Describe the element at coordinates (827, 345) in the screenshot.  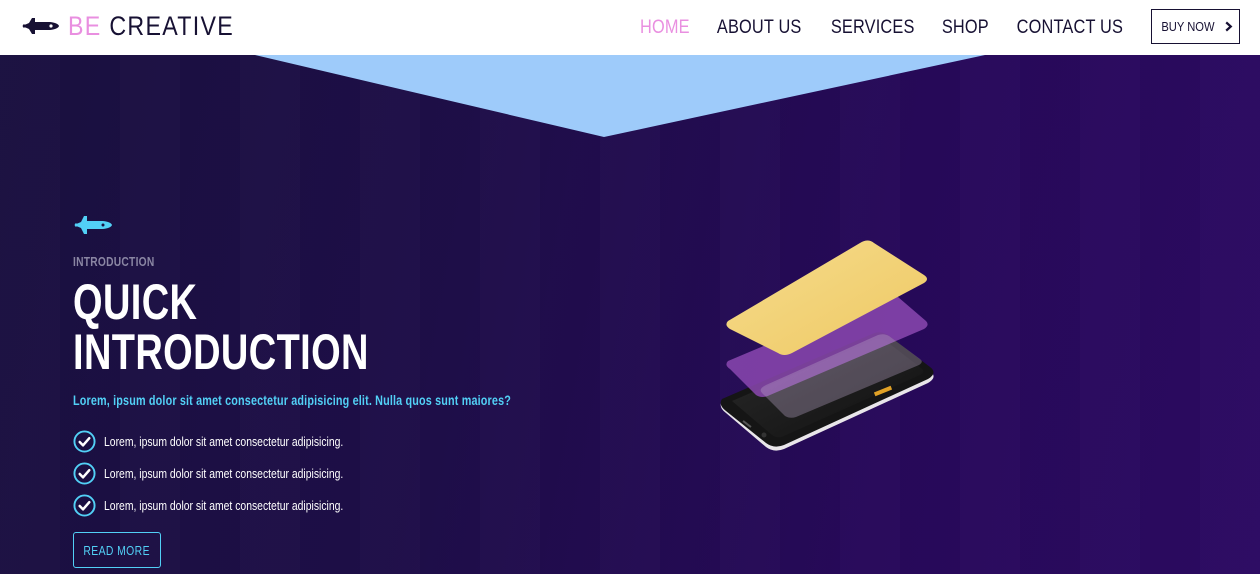
I see `smartphone-layers-illustration` at that location.